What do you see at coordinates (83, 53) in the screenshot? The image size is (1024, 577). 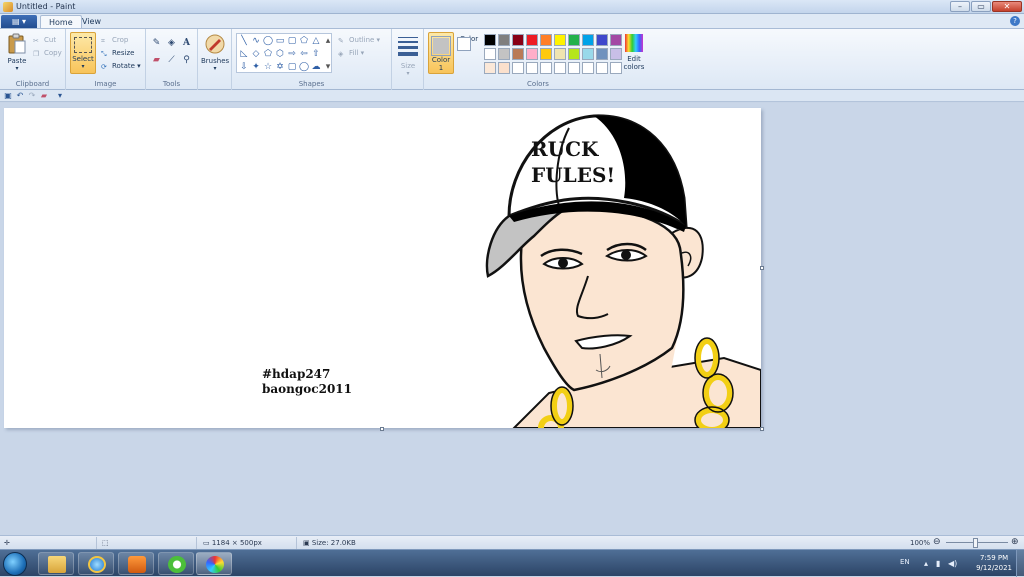 I see `select-button: Select ▾` at bounding box center [83, 53].